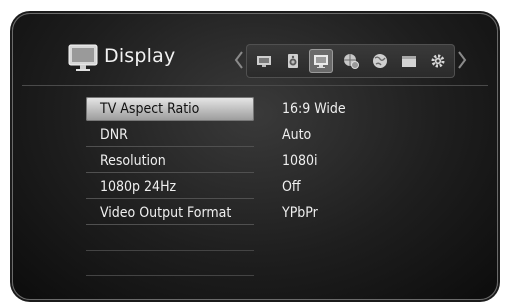 Image resolution: width=512 pixels, height=302 pixels. What do you see at coordinates (314, 109) in the screenshot?
I see `setting-value: 16:9 Wide` at bounding box center [314, 109].